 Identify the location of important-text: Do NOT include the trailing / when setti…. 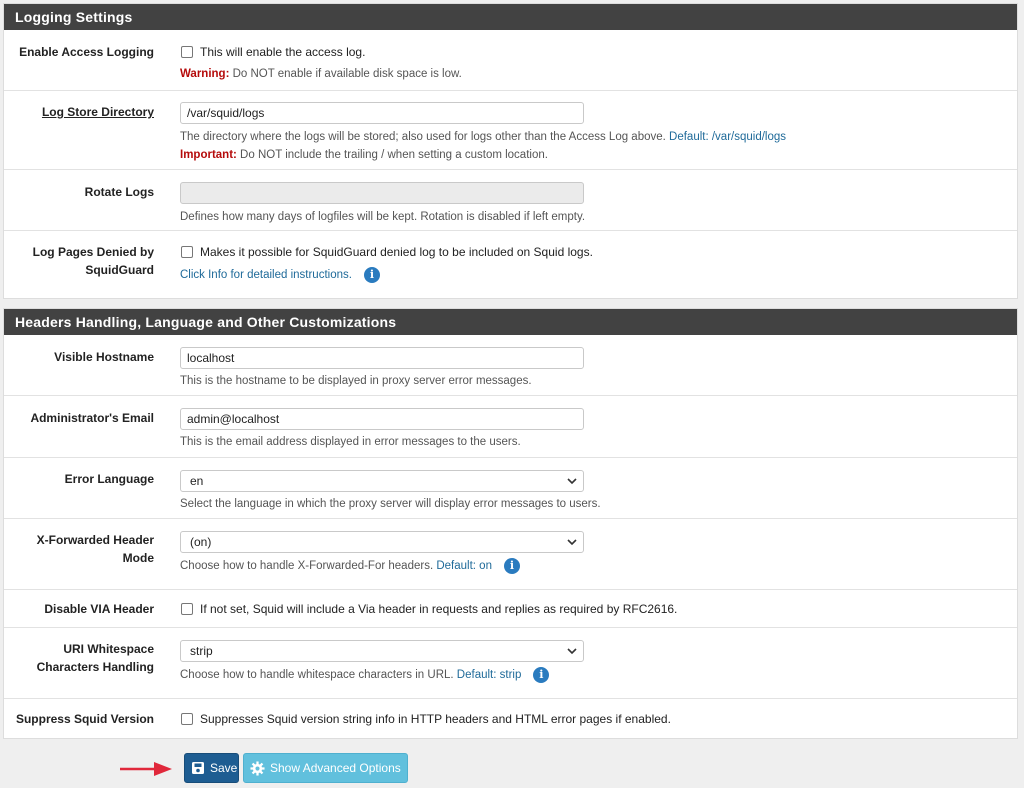
(392, 155).